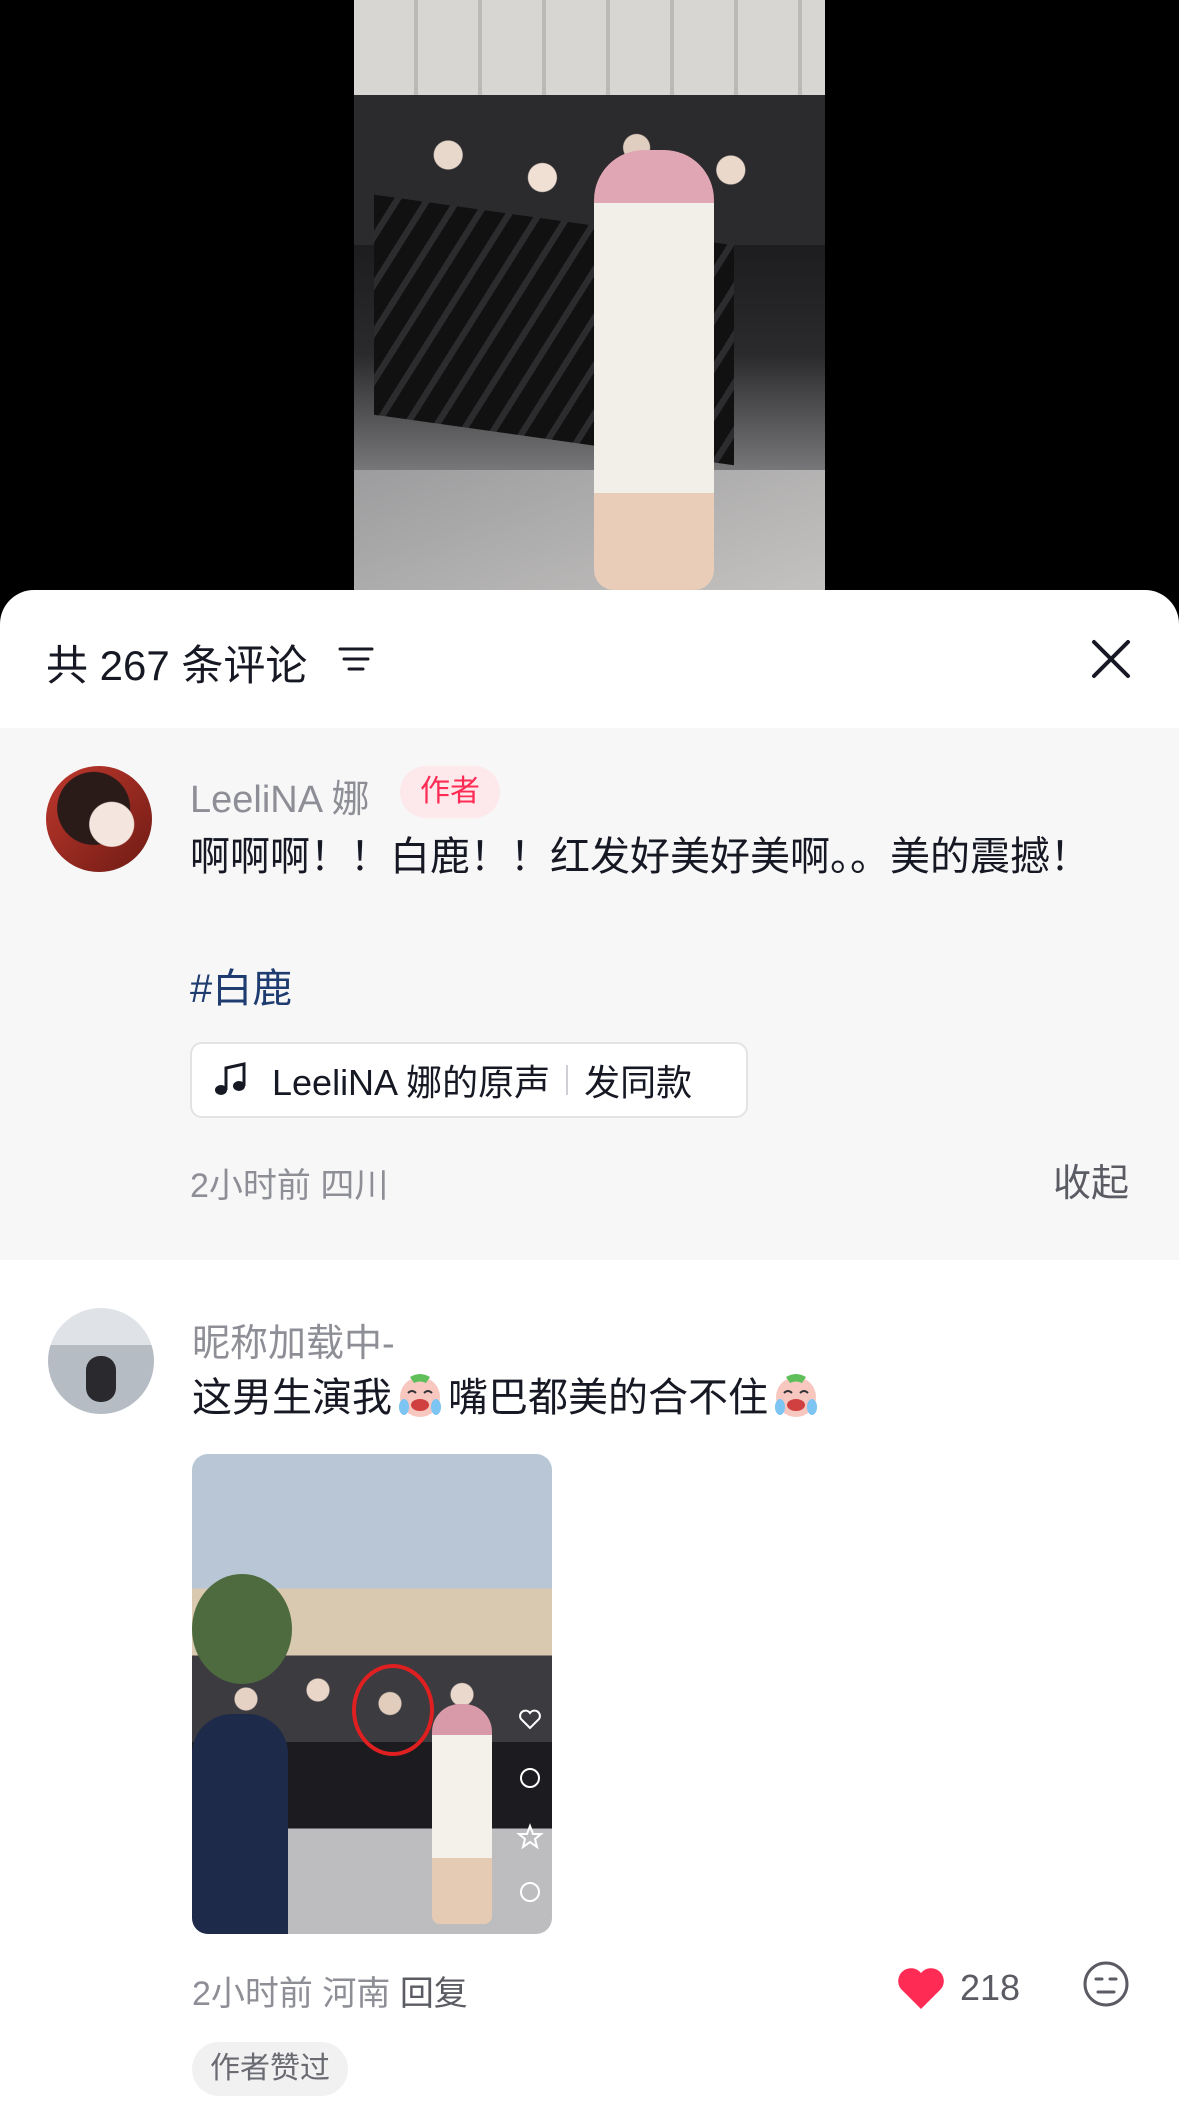 The width and height of the screenshot is (1179, 2123). Describe the element at coordinates (296, 1994) in the screenshot. I see `comment-time-location: 2小时前 河南` at that location.